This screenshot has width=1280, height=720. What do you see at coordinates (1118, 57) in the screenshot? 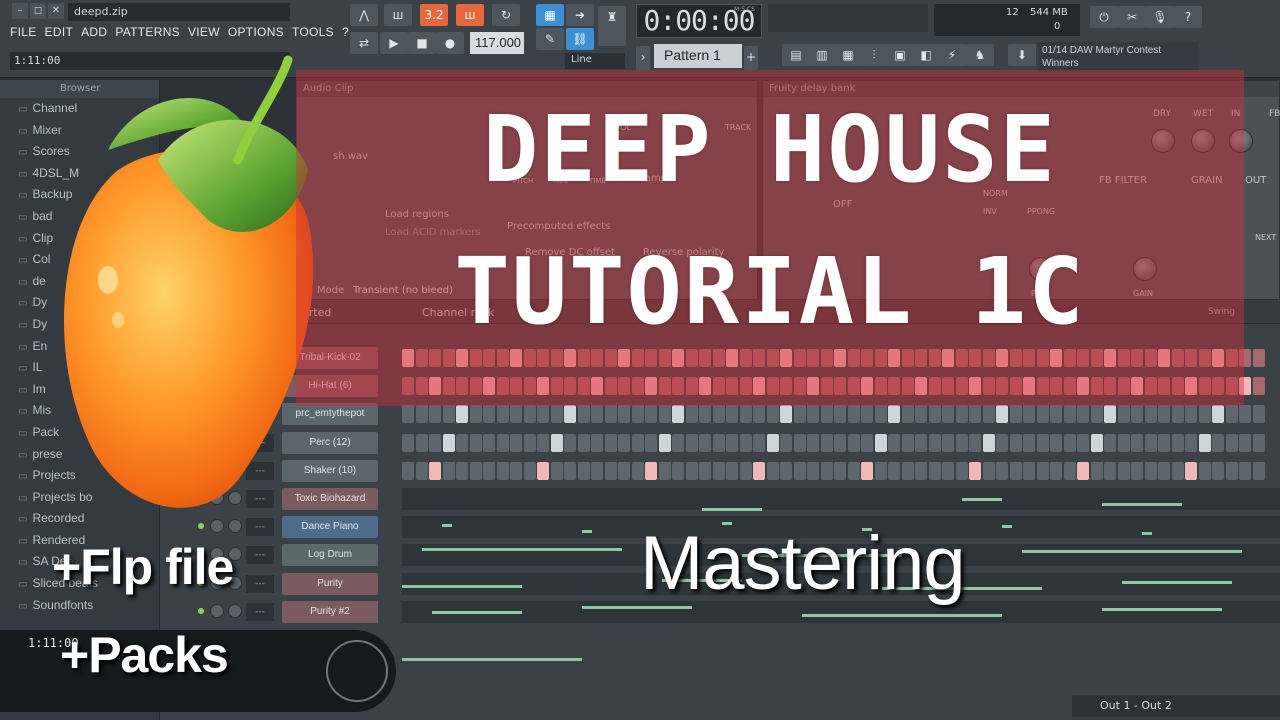
I see `news-panel: 01/14 DAW Martyr Contest Winners` at bounding box center [1118, 57].